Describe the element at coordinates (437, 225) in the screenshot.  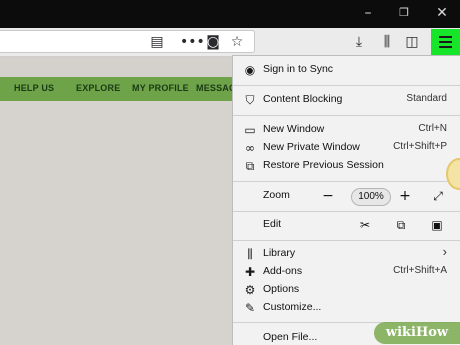
I see `paste-icon: ▣` at that location.